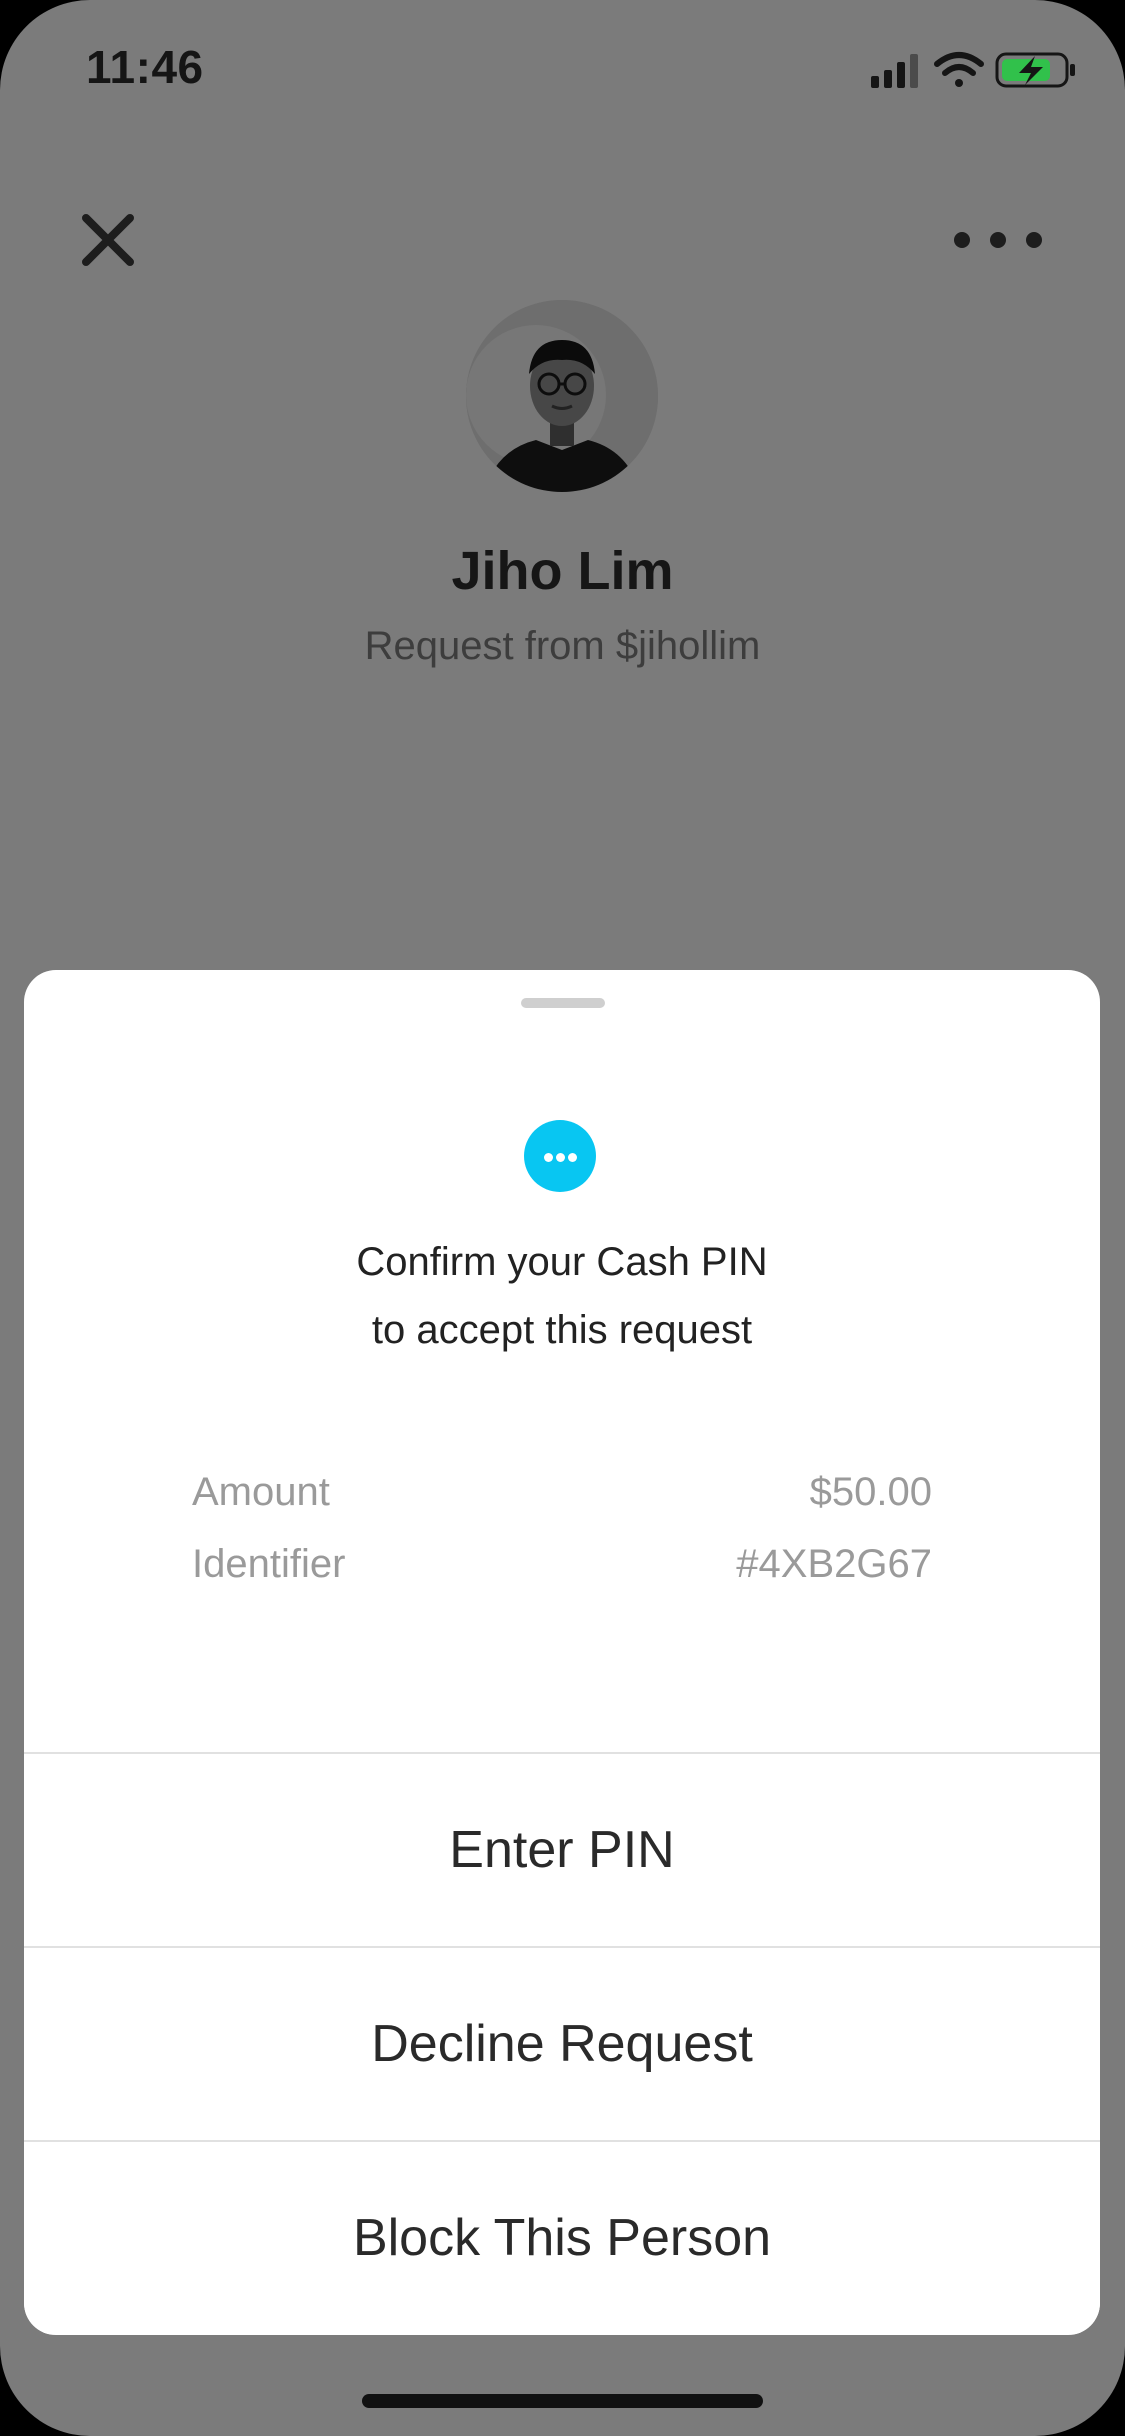 Image resolution: width=1125 pixels, height=2436 pixels. Describe the element at coordinates (562, 2401) in the screenshot. I see `home-indicator` at that location.